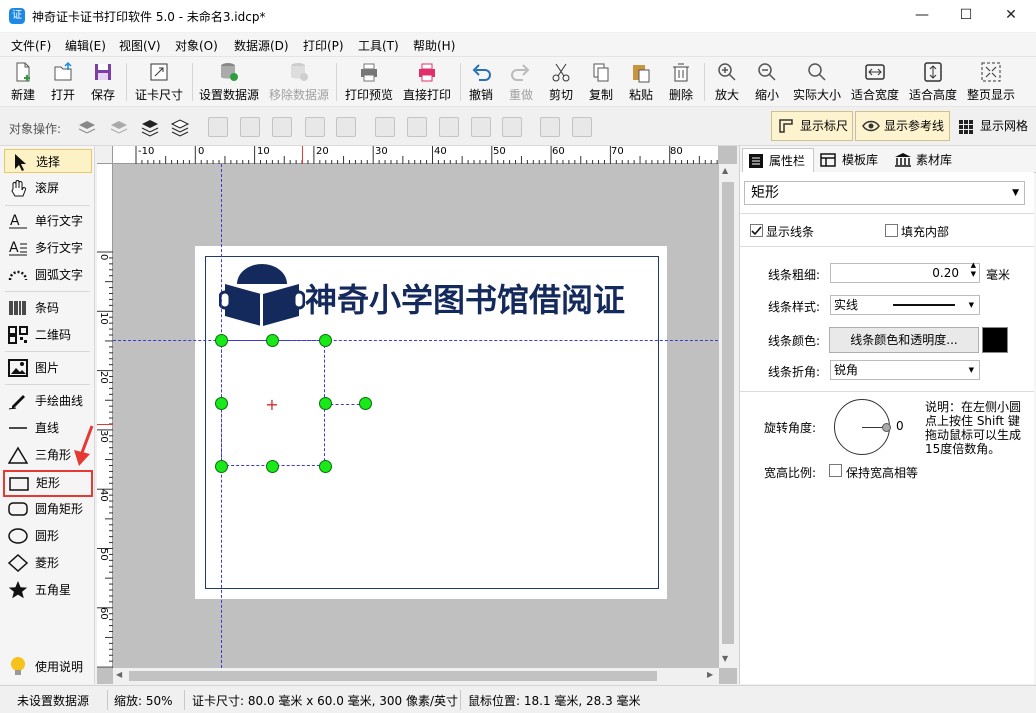 This screenshot has height=713, width=1036. Describe the element at coordinates (140, 45) in the screenshot. I see `menu-view: 视图(V)` at that location.